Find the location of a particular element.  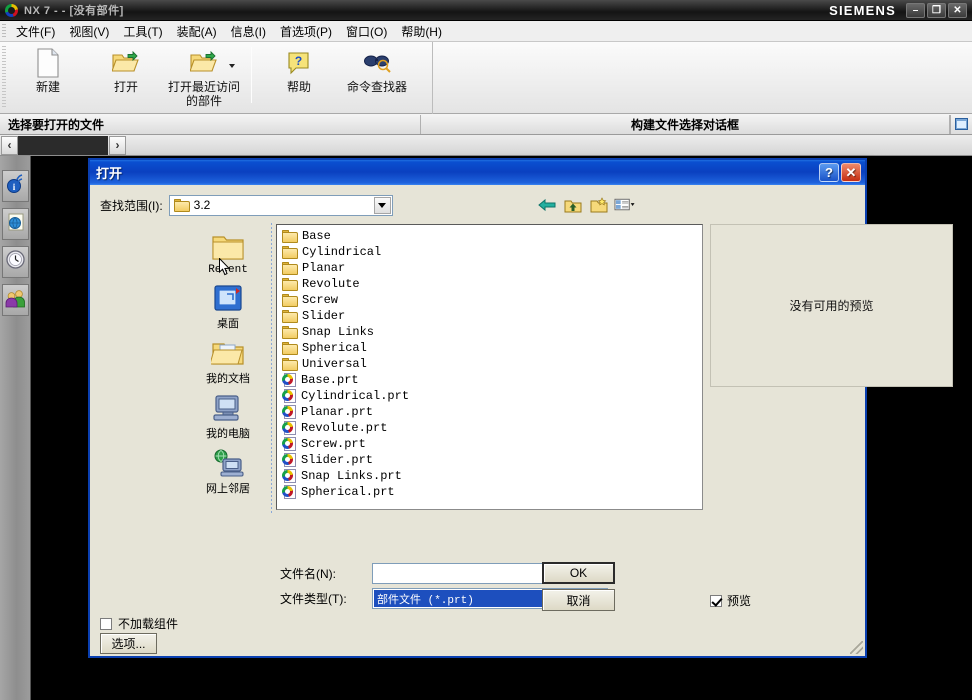

file-name: Revolute.prt is located at coordinates (344, 428).